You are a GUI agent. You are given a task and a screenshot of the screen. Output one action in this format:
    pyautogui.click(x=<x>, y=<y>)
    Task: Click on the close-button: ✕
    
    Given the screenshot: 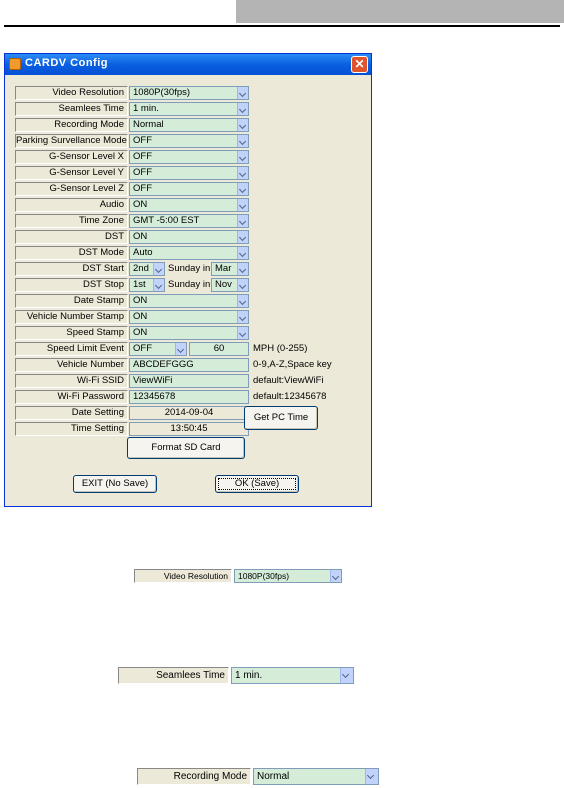 What is the action you would take?
    pyautogui.click(x=359, y=64)
    